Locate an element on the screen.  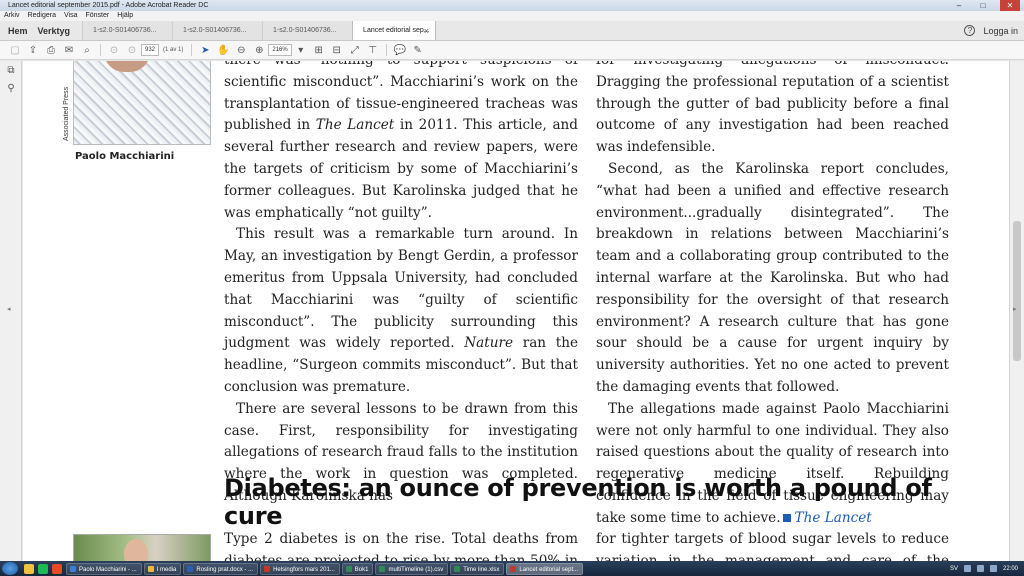
page-count: (1 av 1) is located at coordinates (173, 50).